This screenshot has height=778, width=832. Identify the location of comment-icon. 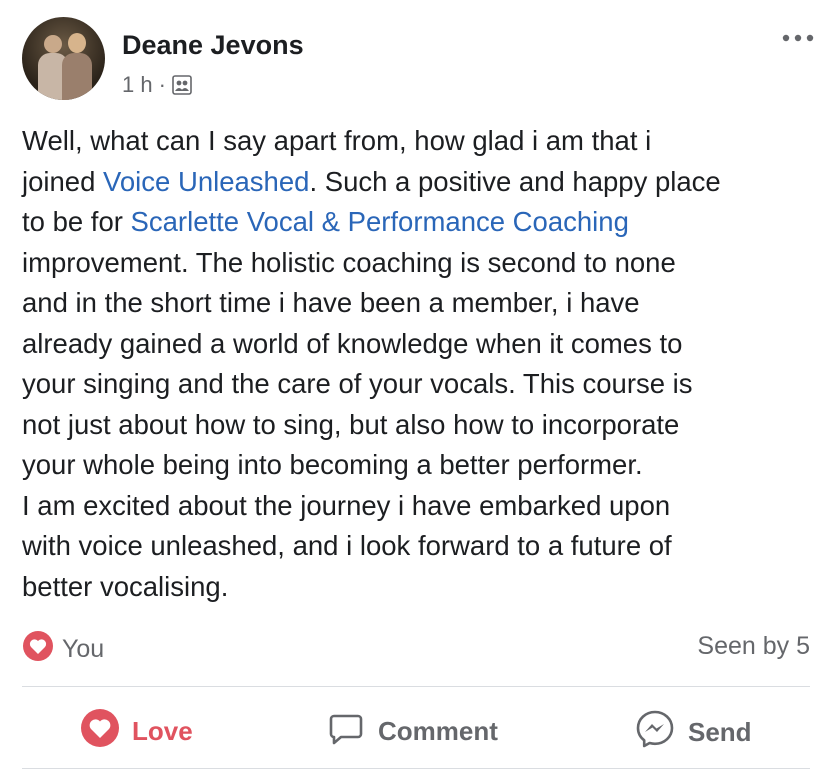
(346, 731).